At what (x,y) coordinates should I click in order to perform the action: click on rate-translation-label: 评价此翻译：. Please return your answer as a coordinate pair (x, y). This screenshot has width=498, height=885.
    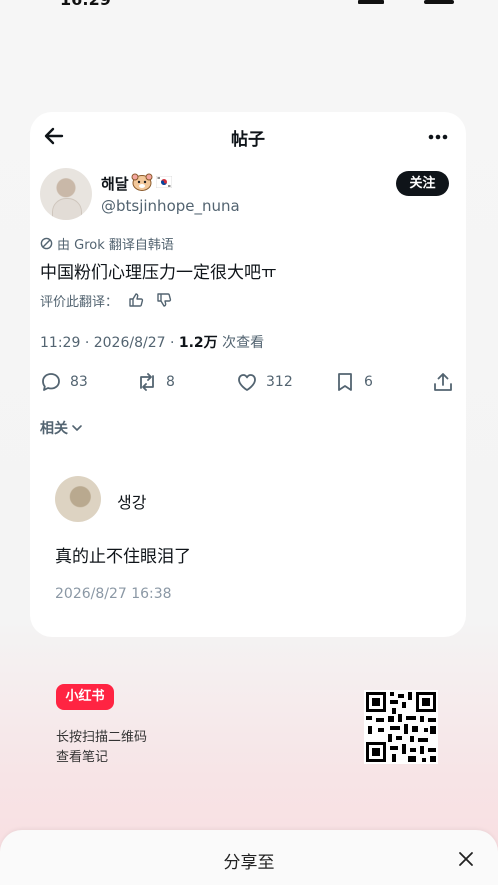
    Looking at the image, I should click on (79, 302).